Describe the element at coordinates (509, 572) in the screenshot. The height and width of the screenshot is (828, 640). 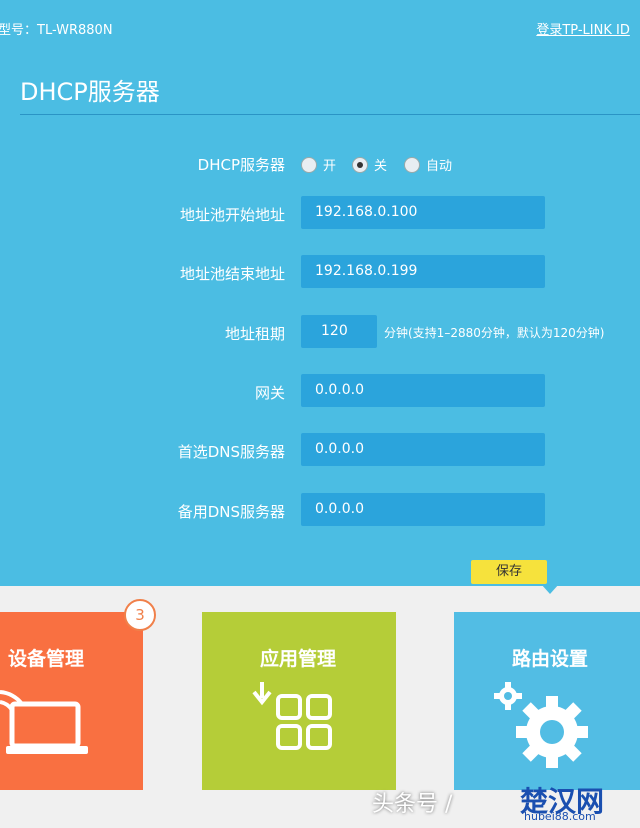
I see `save-button: 保存` at that location.